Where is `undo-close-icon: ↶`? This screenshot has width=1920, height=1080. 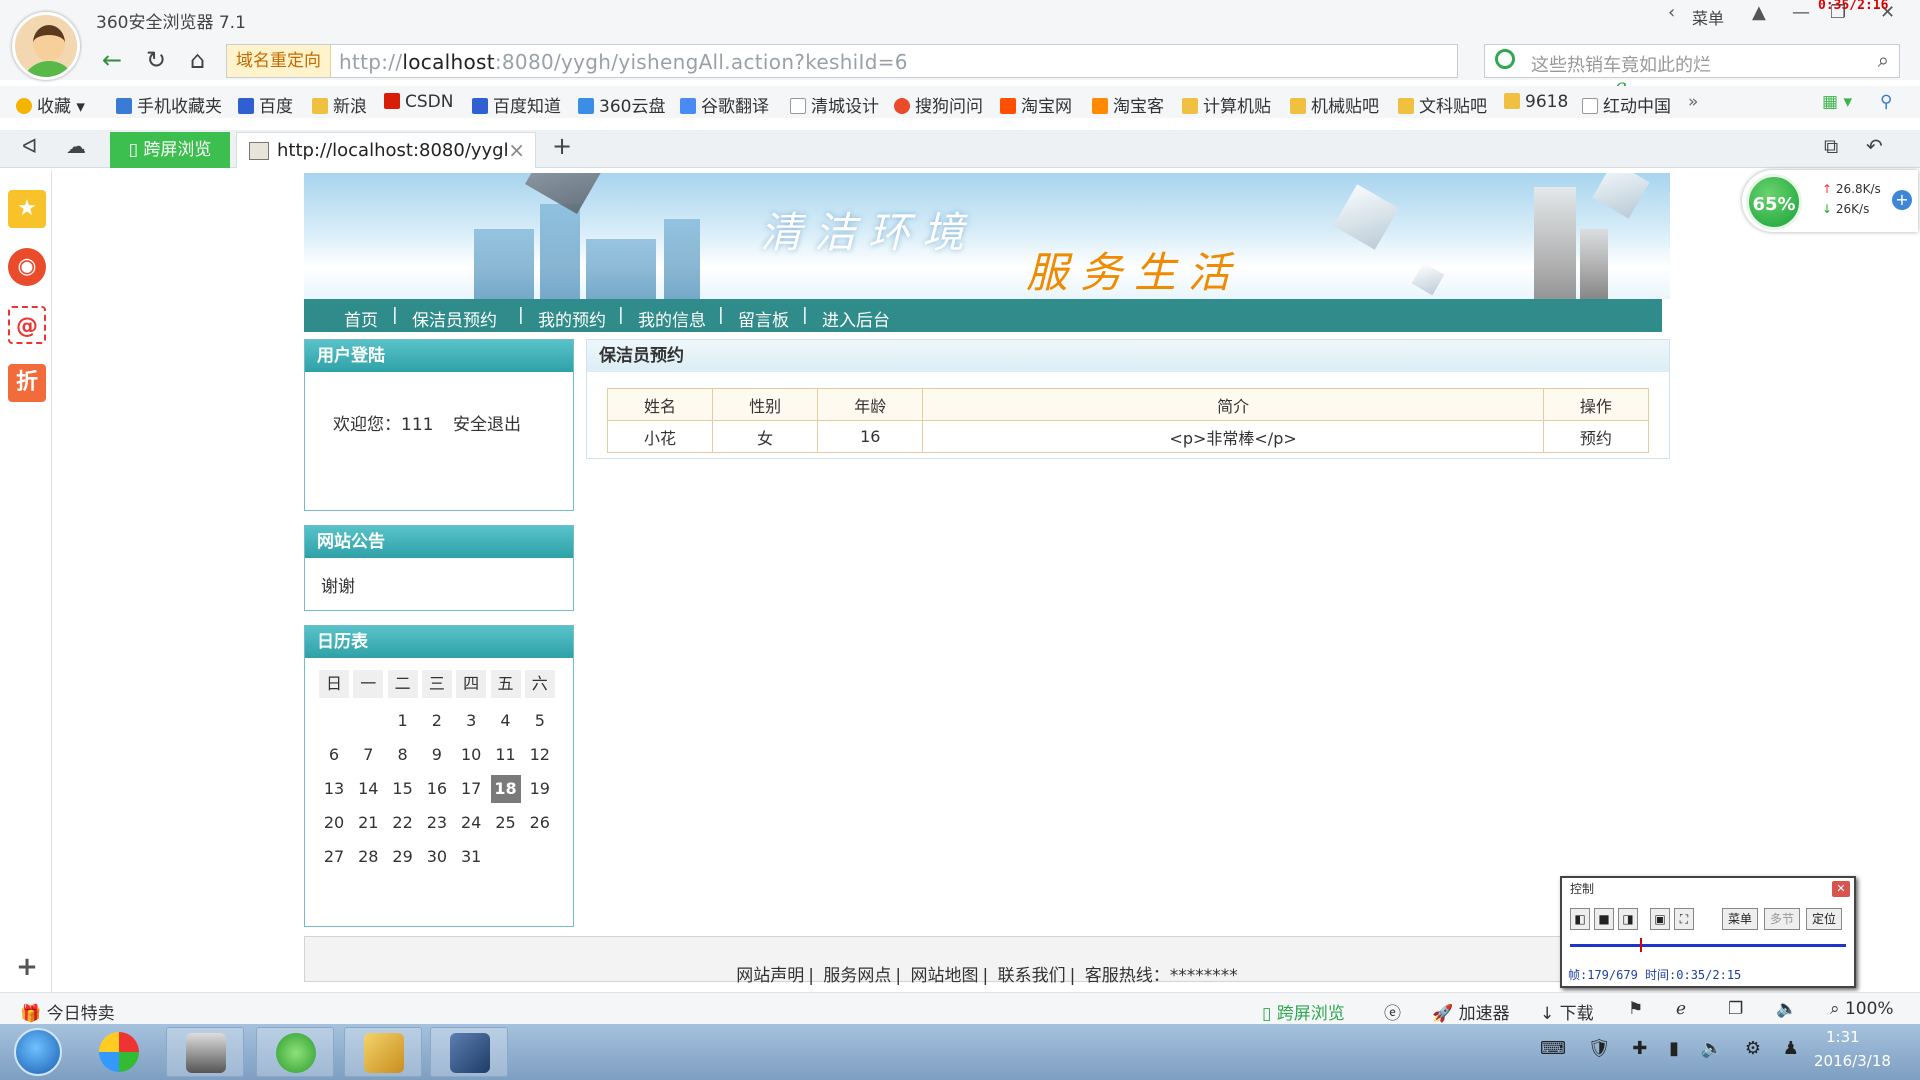 undo-close-icon: ↶ is located at coordinates (1874, 146).